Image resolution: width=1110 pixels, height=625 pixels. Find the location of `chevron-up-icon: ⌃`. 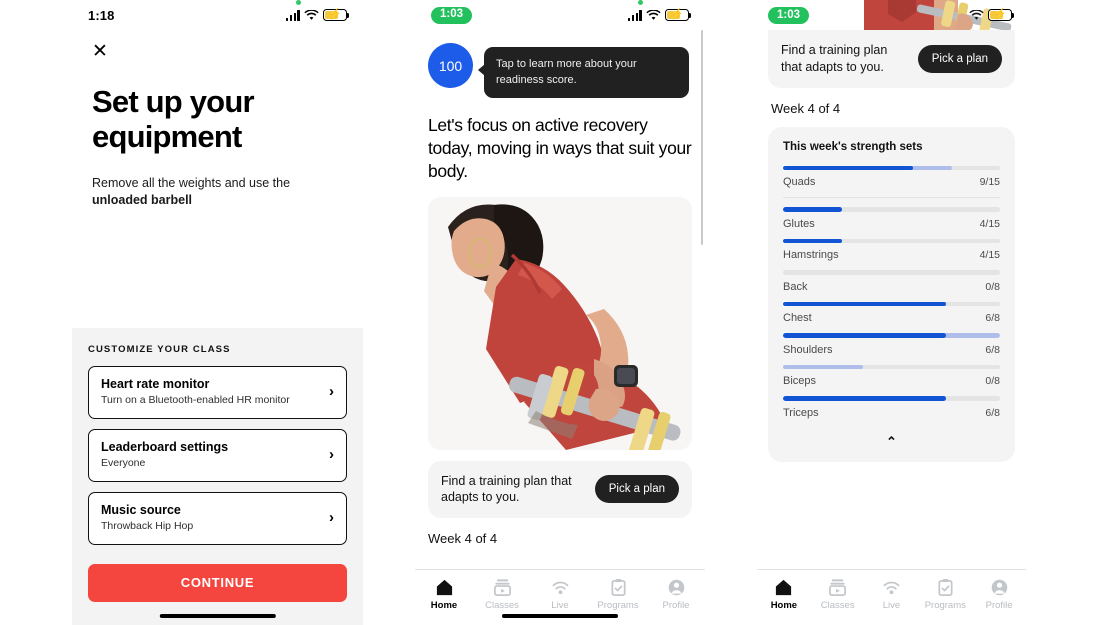

chevron-up-icon: ⌃ is located at coordinates (891, 441).